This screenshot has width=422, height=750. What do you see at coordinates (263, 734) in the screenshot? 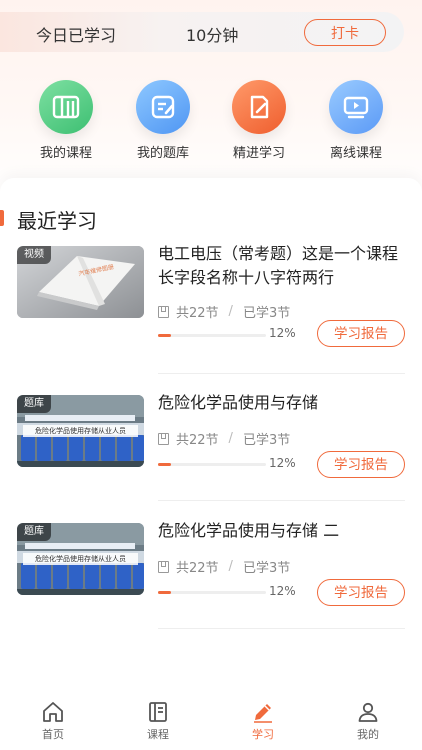
I see `tab-label: 学习` at bounding box center [263, 734].